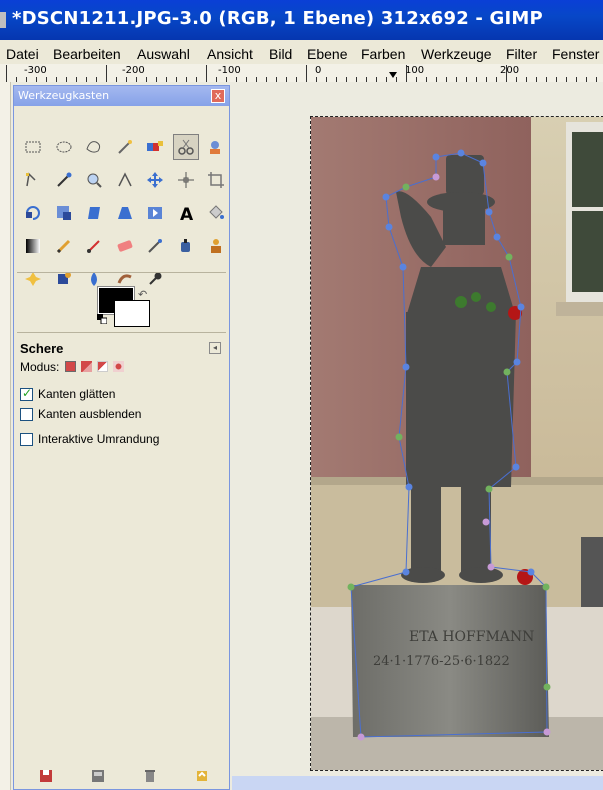 This screenshot has height=790, width=603. I want to click on horizontal-ruler: -300 -200 -100 0 100 200, so click(301, 73).